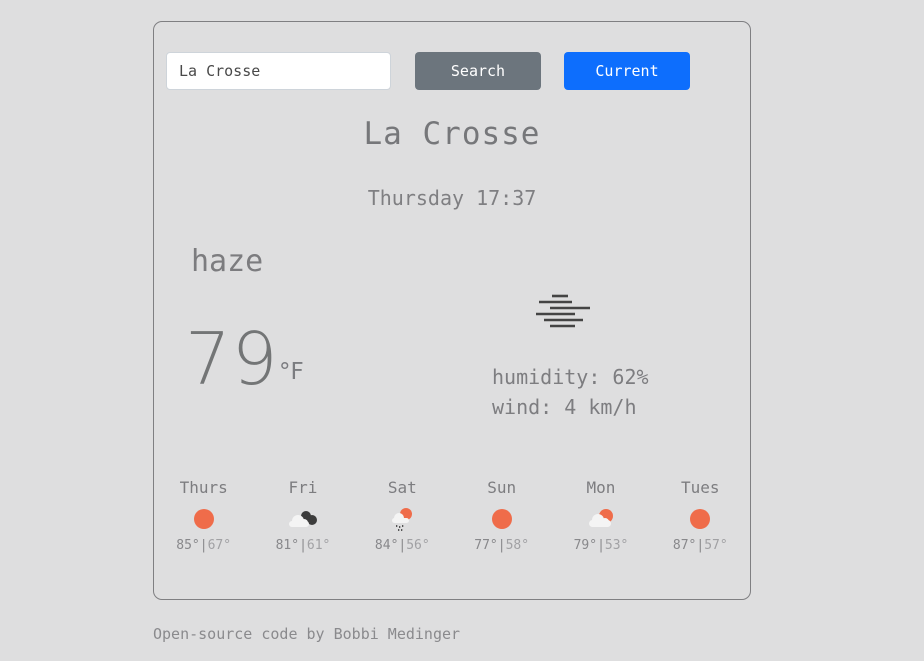  Describe the element at coordinates (278, 71) in the screenshot. I see `city-search-input` at that location.